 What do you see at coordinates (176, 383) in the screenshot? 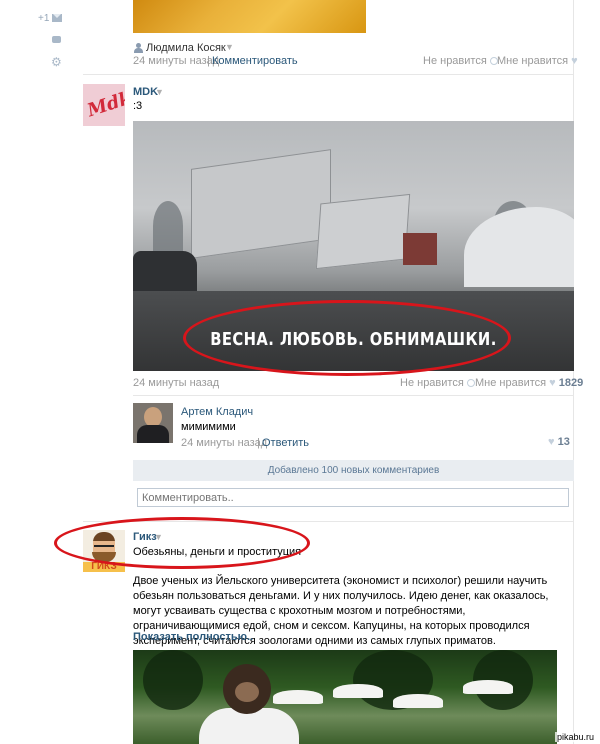
I see `mdk-post-time: 24 минуты назад` at bounding box center [176, 383].